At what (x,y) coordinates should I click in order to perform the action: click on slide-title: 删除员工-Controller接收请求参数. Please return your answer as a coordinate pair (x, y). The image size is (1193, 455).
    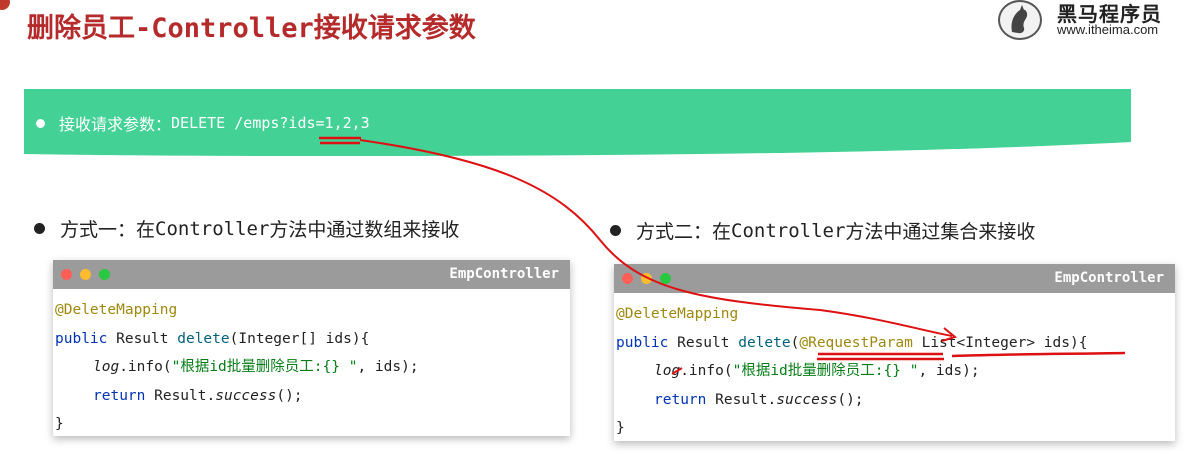
    Looking at the image, I should click on (251, 28).